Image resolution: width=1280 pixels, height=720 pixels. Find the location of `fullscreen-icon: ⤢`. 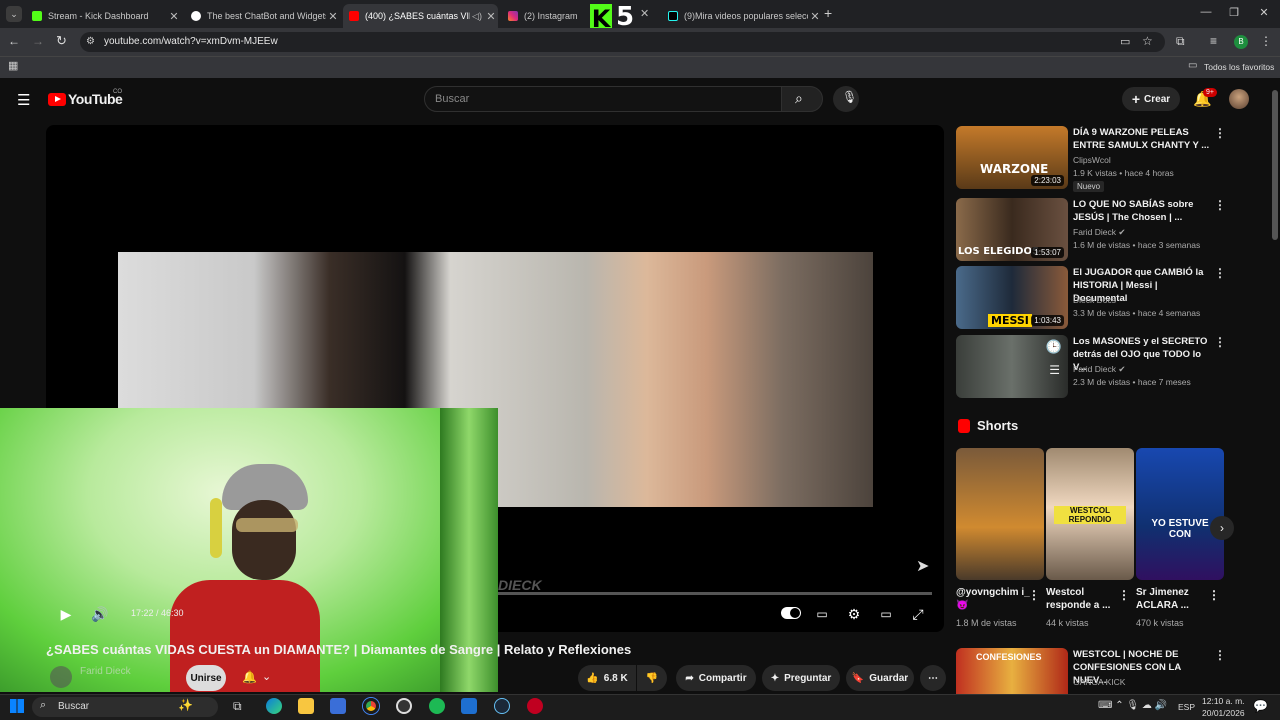

fullscreen-icon: ⤢ is located at coordinates (918, 614).